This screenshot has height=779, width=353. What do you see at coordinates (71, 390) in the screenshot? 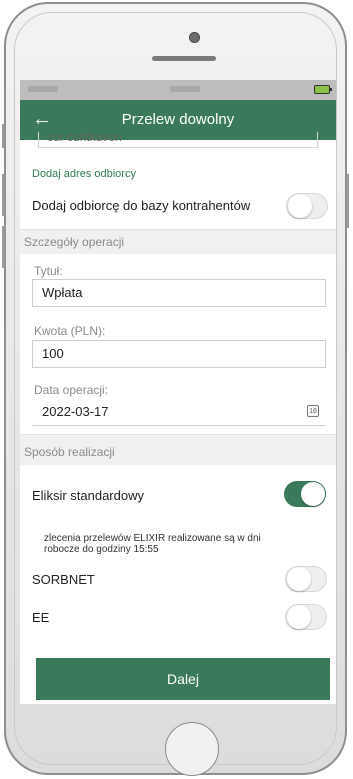
I see `date-label: Data operacji:` at bounding box center [71, 390].